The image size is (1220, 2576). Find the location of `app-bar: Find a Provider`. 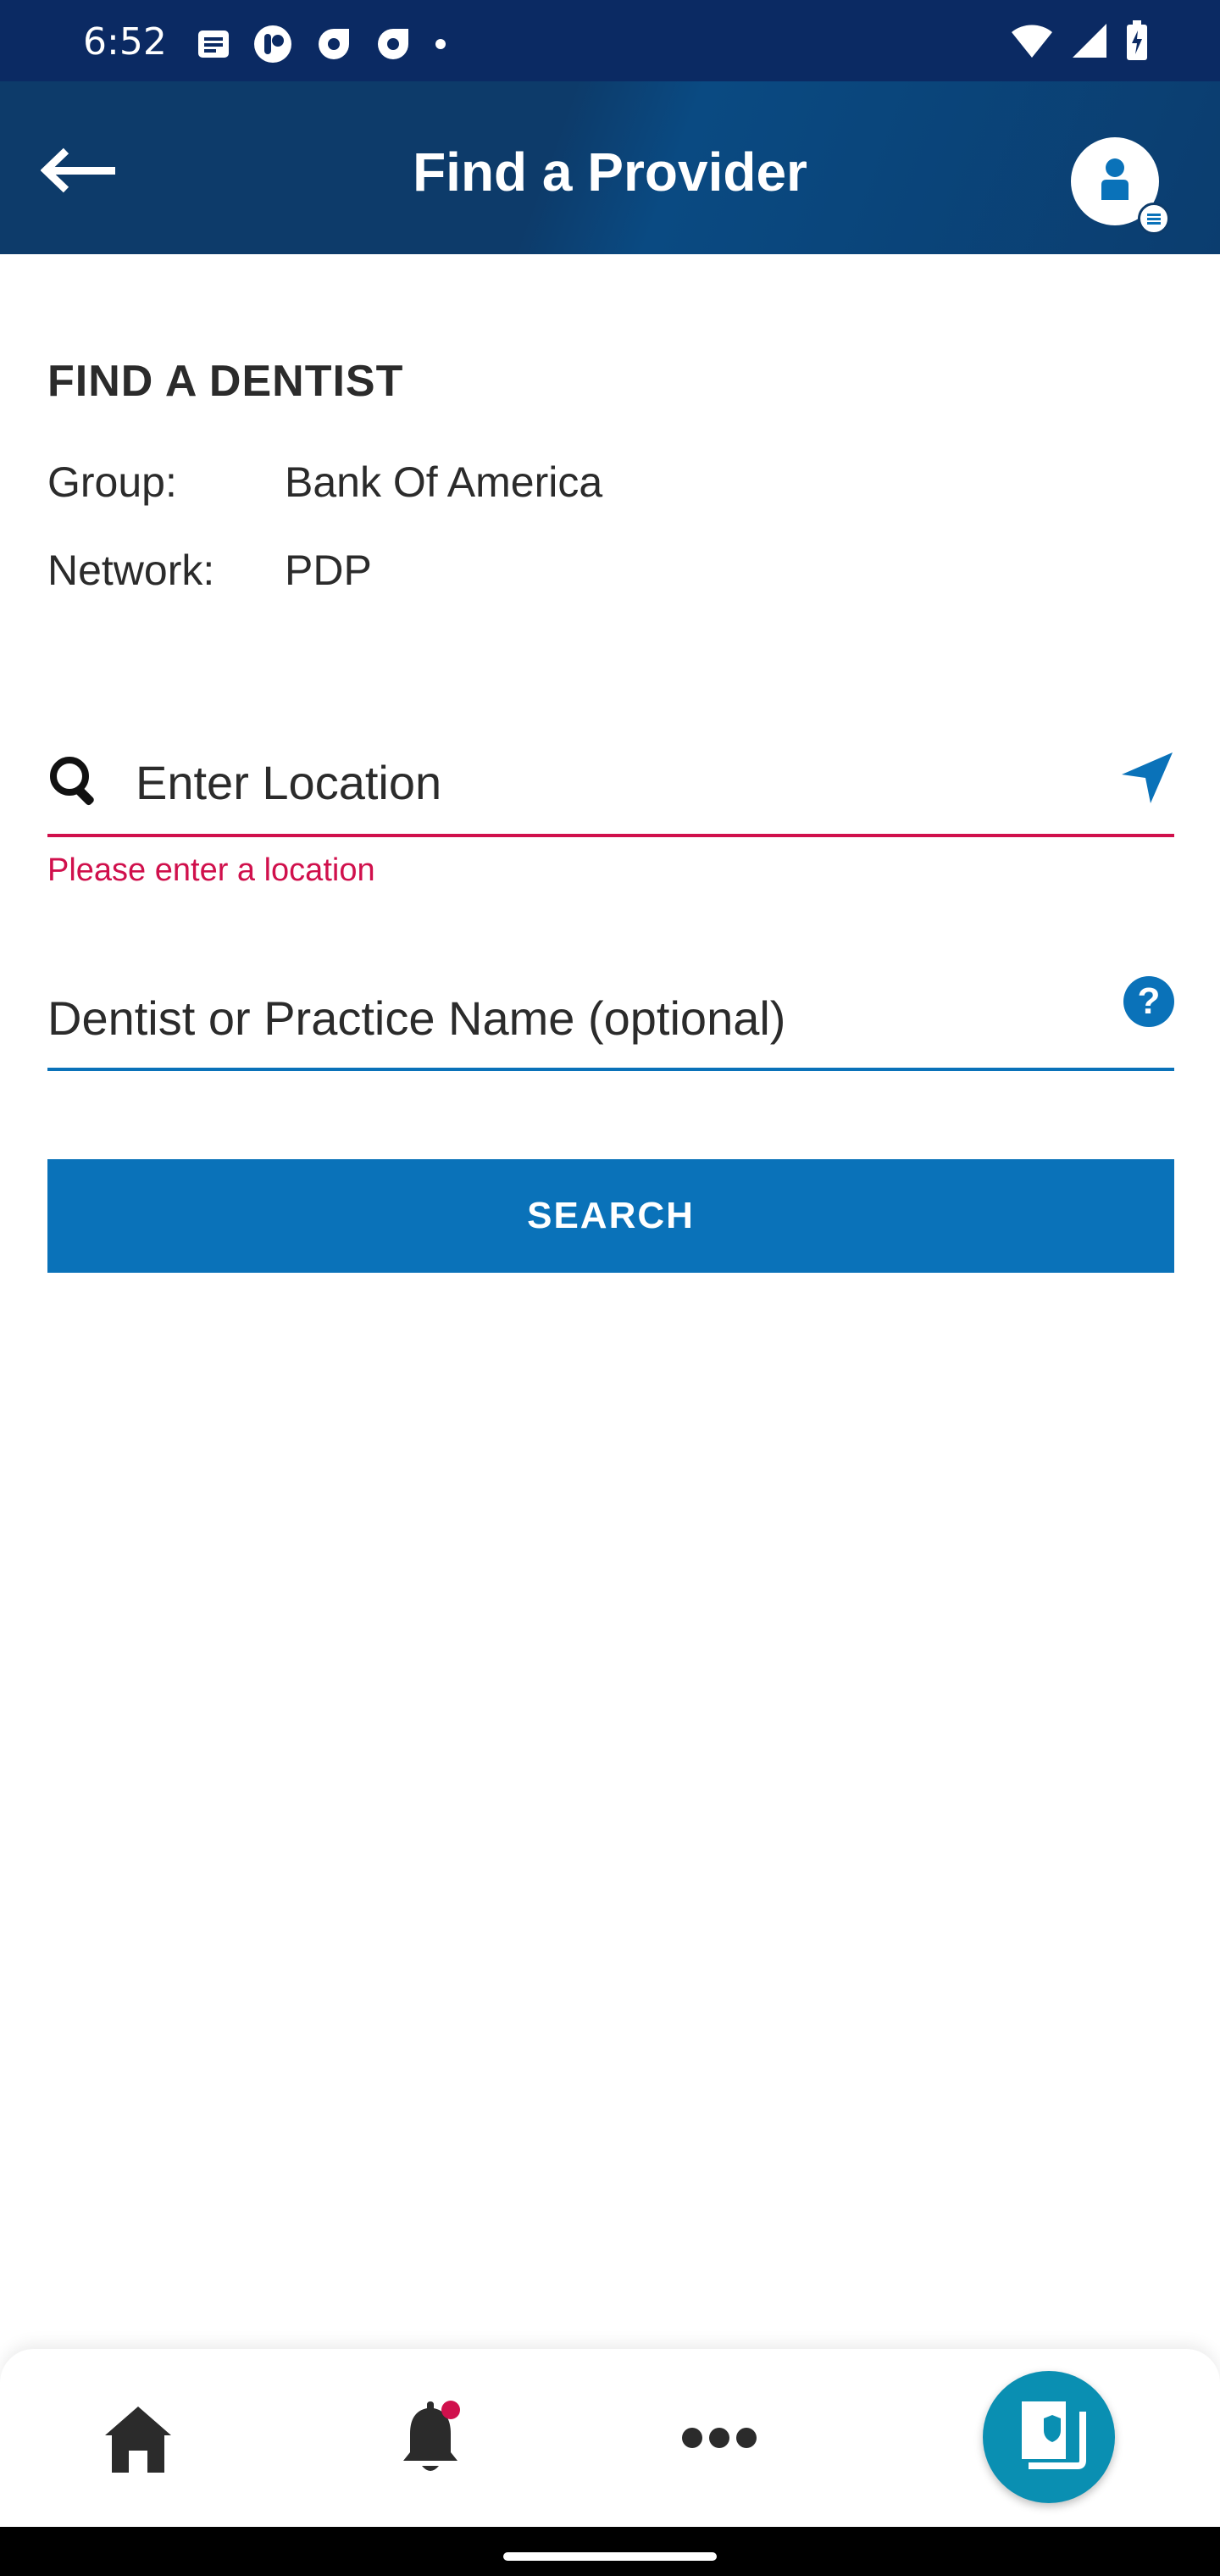

app-bar: Find a Provider is located at coordinates (610, 167).